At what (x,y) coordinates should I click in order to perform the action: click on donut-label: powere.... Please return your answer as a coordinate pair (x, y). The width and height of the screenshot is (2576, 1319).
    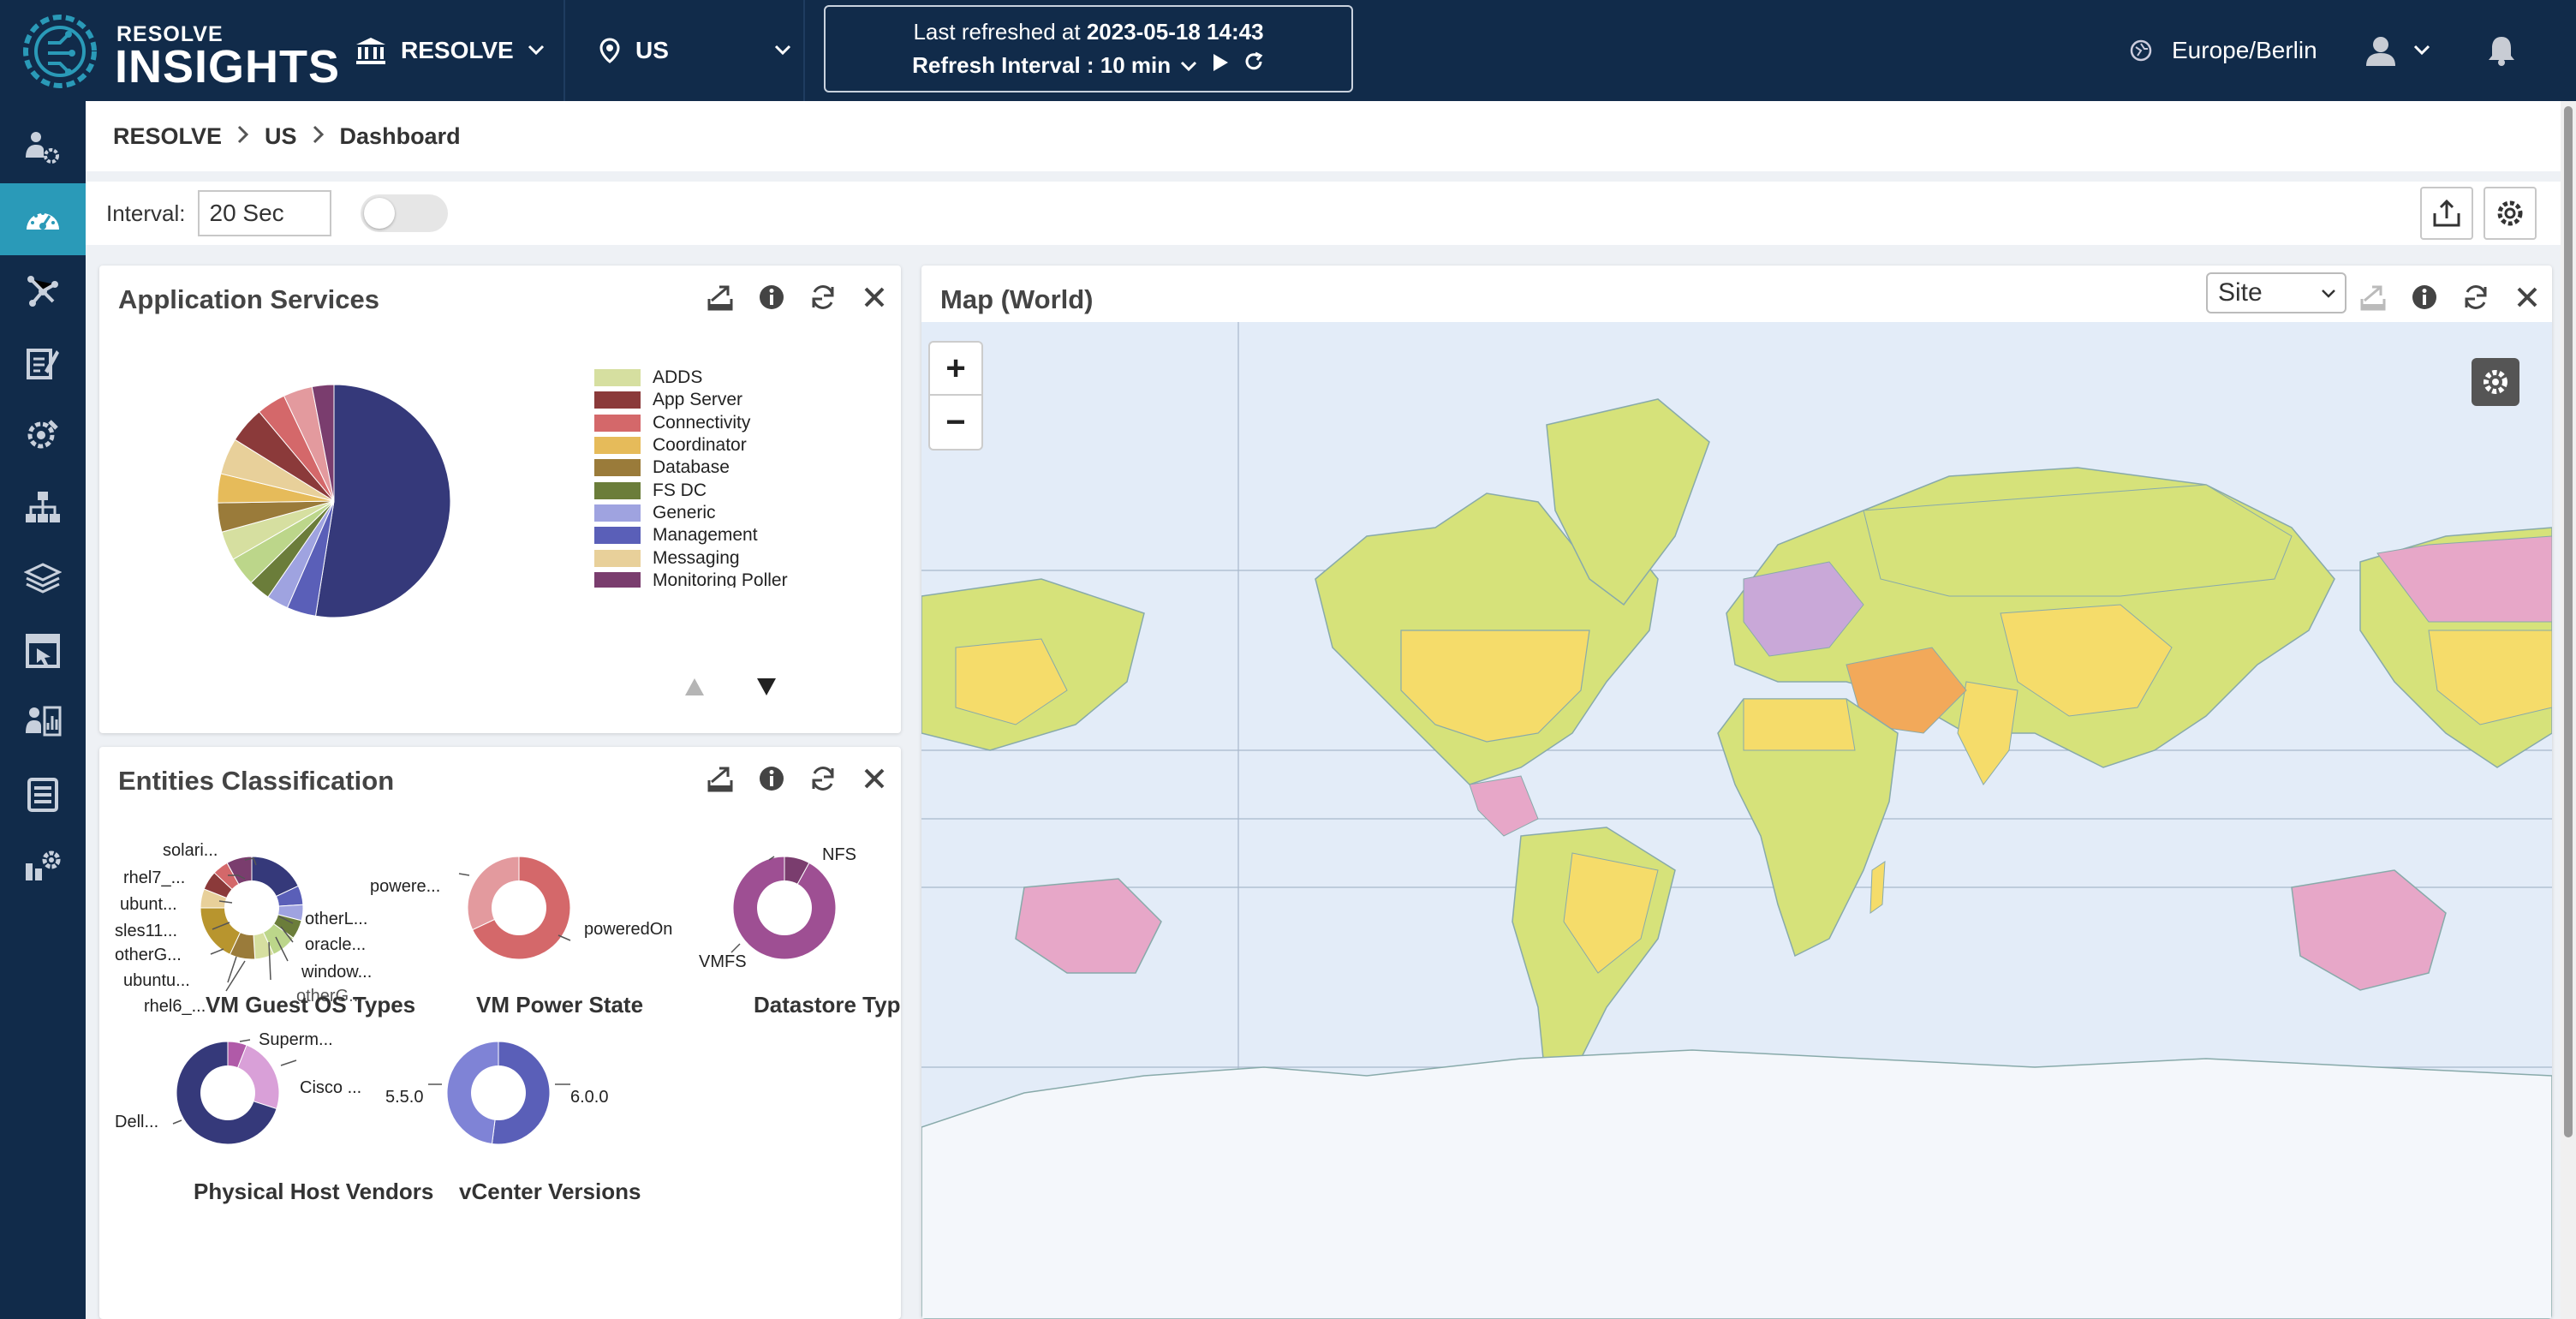
    Looking at the image, I should click on (405, 887).